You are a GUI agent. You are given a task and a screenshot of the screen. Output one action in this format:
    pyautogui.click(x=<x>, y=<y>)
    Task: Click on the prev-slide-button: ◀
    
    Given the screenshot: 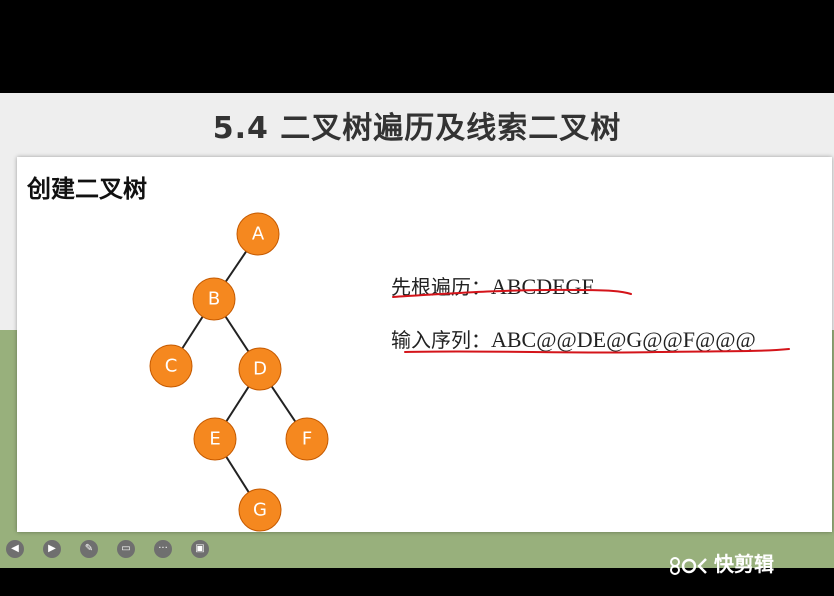 What is the action you would take?
    pyautogui.click(x=15, y=549)
    